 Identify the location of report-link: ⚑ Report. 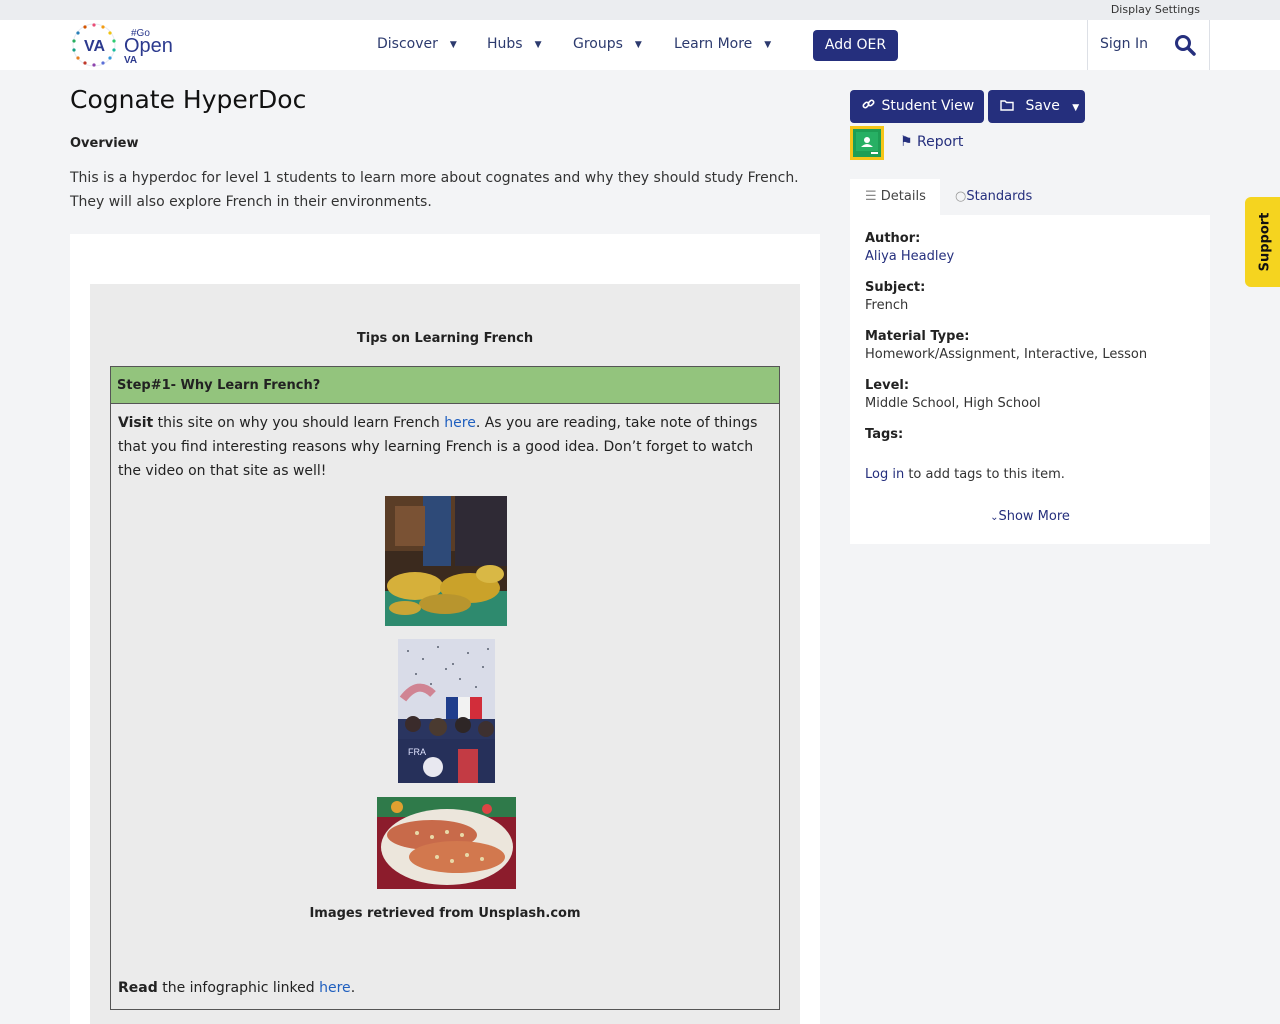
(931, 142).